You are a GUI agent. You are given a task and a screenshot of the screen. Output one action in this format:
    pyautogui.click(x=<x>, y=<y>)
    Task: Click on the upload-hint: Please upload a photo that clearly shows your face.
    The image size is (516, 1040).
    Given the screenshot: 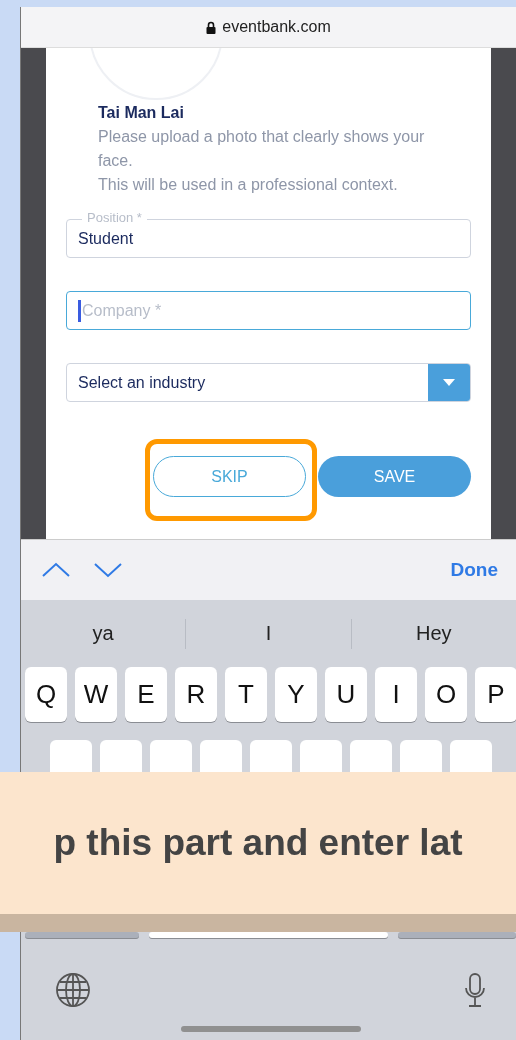 What is the action you would take?
    pyautogui.click(x=262, y=149)
    